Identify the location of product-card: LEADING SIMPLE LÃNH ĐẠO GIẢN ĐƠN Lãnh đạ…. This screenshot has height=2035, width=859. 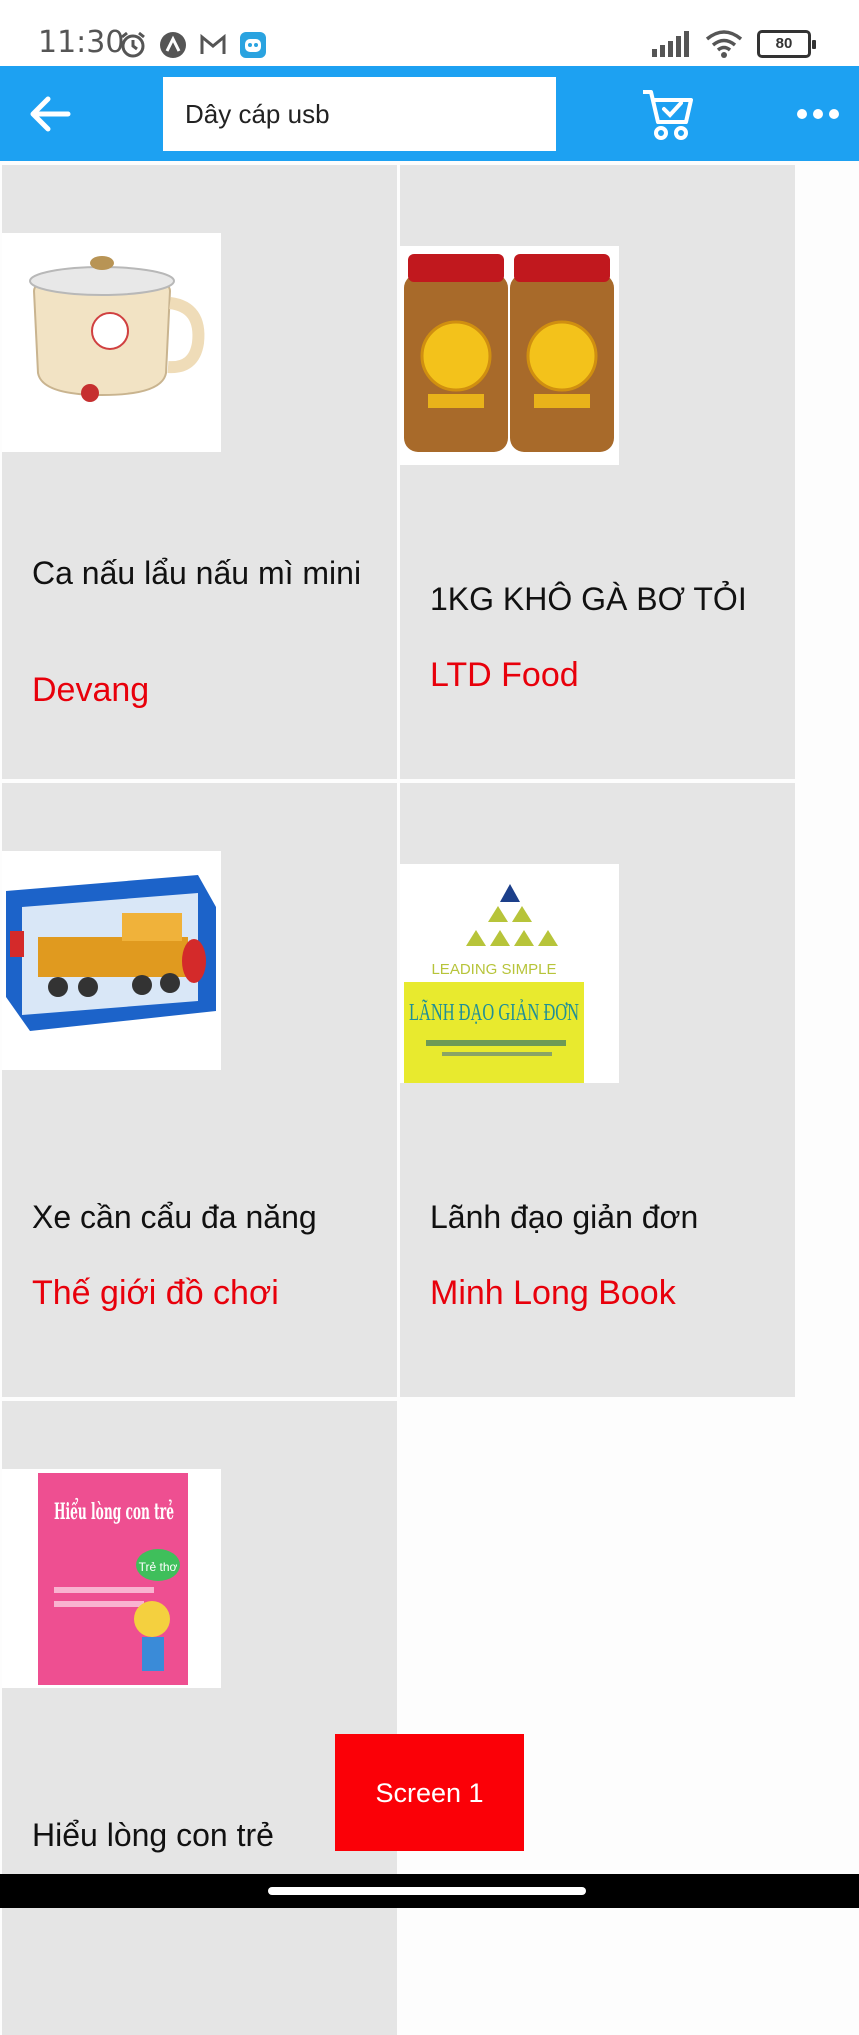
(597, 1090).